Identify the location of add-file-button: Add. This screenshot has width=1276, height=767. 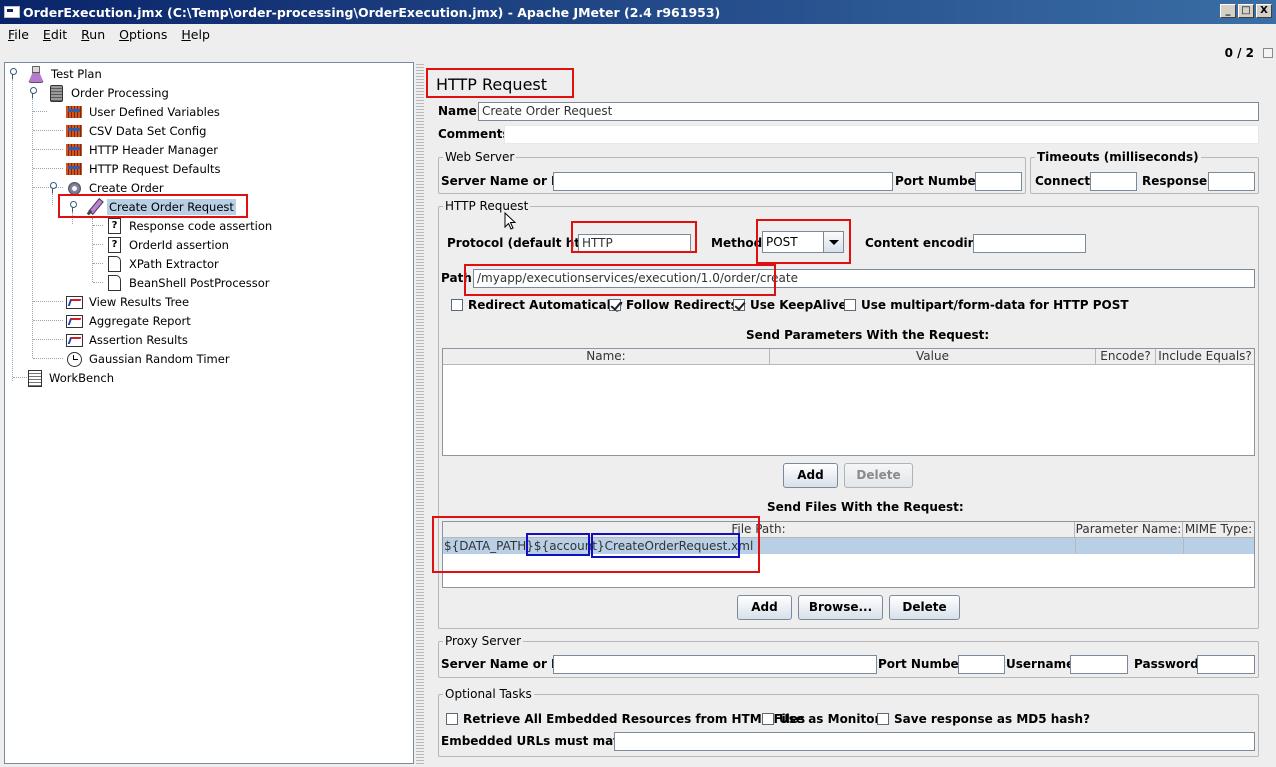
(764, 607).